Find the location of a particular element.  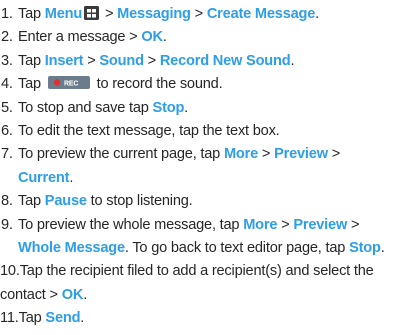

step-item: 1. Tap Menu > Messaging > Create Message. is located at coordinates (207, 14).